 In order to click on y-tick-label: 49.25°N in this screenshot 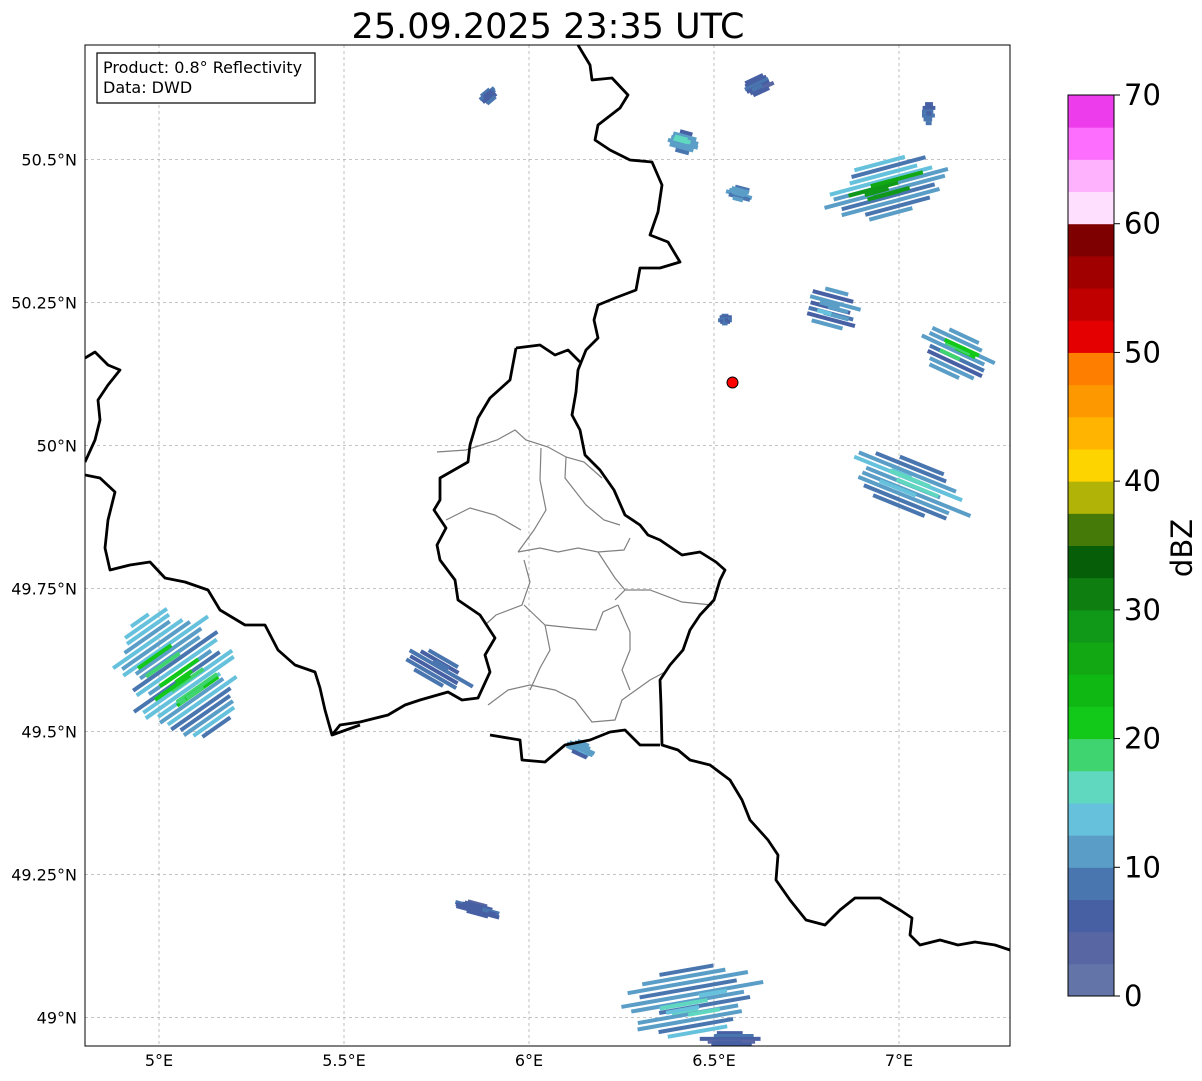, I will do `click(44, 874)`.